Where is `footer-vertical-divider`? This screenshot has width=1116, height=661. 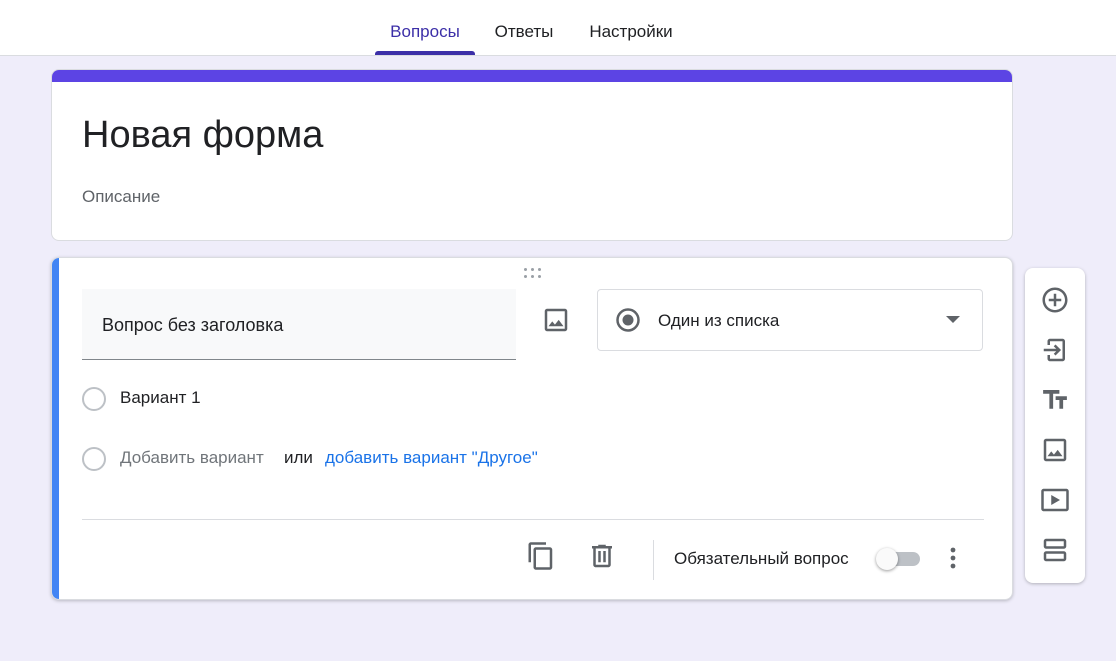
footer-vertical-divider is located at coordinates (653, 560).